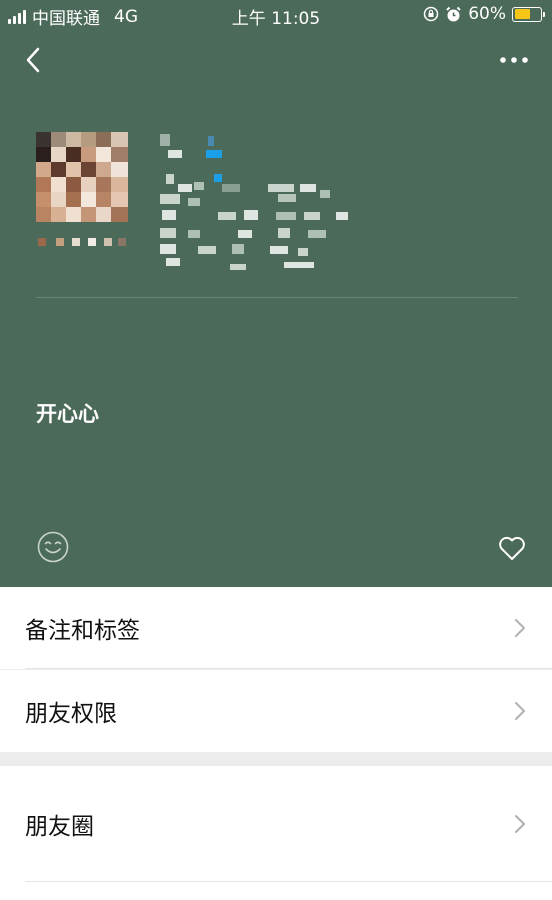 The width and height of the screenshot is (552, 900). What do you see at coordinates (512, 548) in the screenshot?
I see `heart-icon` at bounding box center [512, 548].